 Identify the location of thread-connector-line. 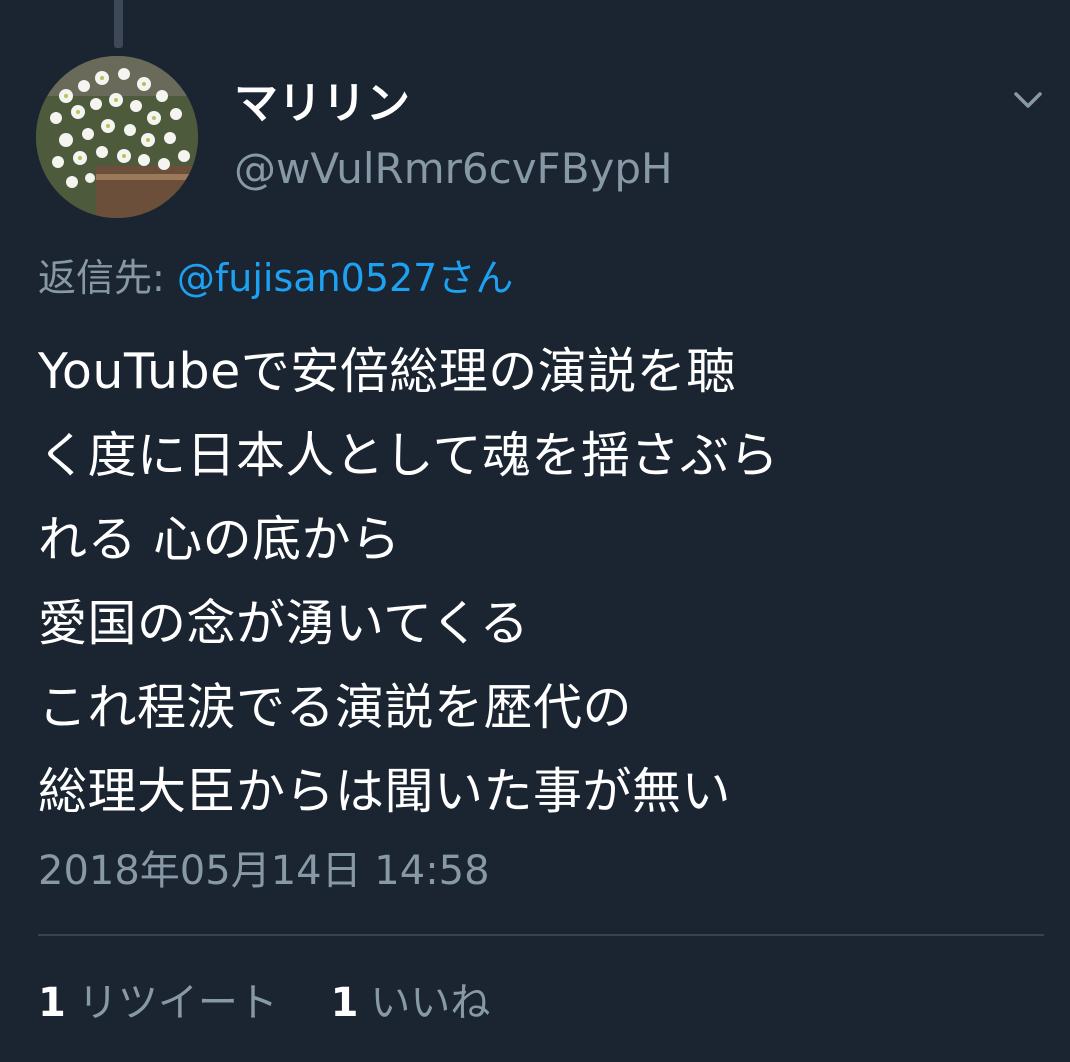
(118, 24).